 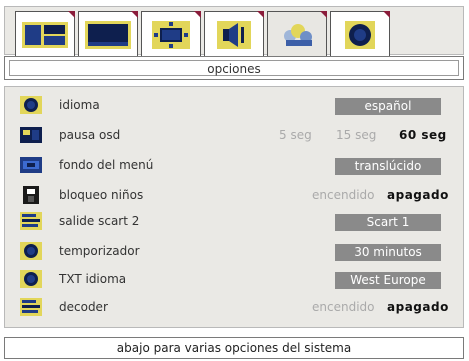 I want to click on language-value: español, so click(x=388, y=106).